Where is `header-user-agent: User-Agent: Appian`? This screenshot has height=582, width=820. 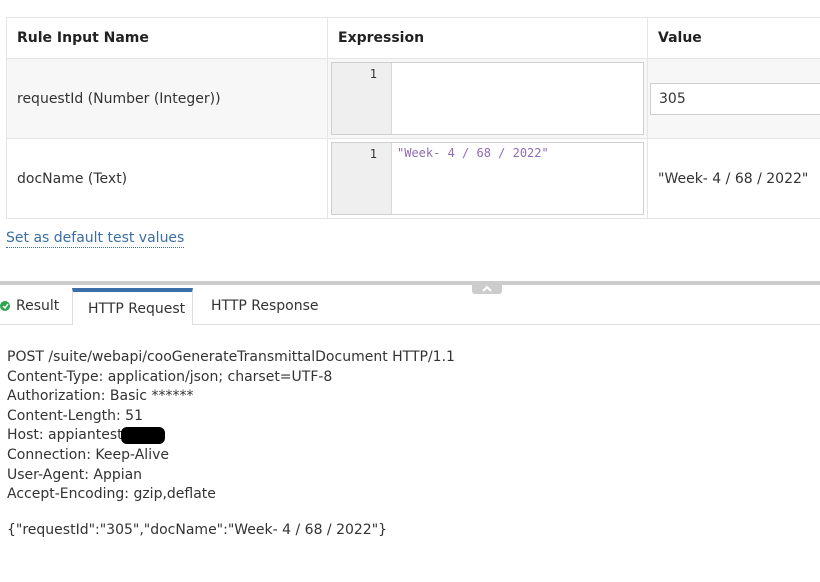 header-user-agent: User-Agent: Appian is located at coordinates (75, 474).